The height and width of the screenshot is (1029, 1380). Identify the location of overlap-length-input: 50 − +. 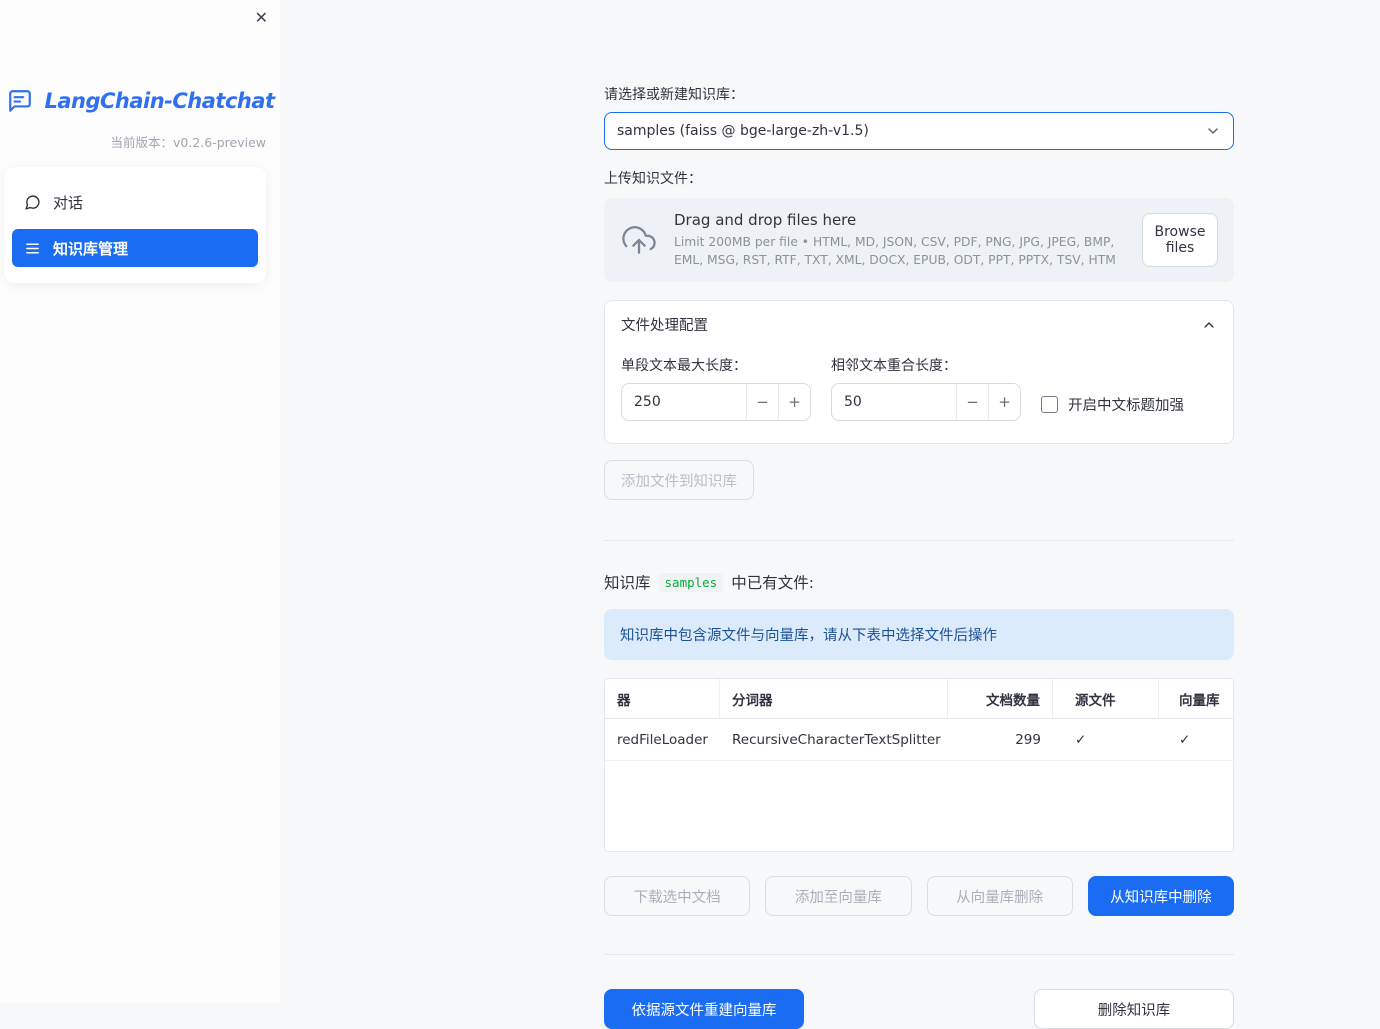
(926, 402).